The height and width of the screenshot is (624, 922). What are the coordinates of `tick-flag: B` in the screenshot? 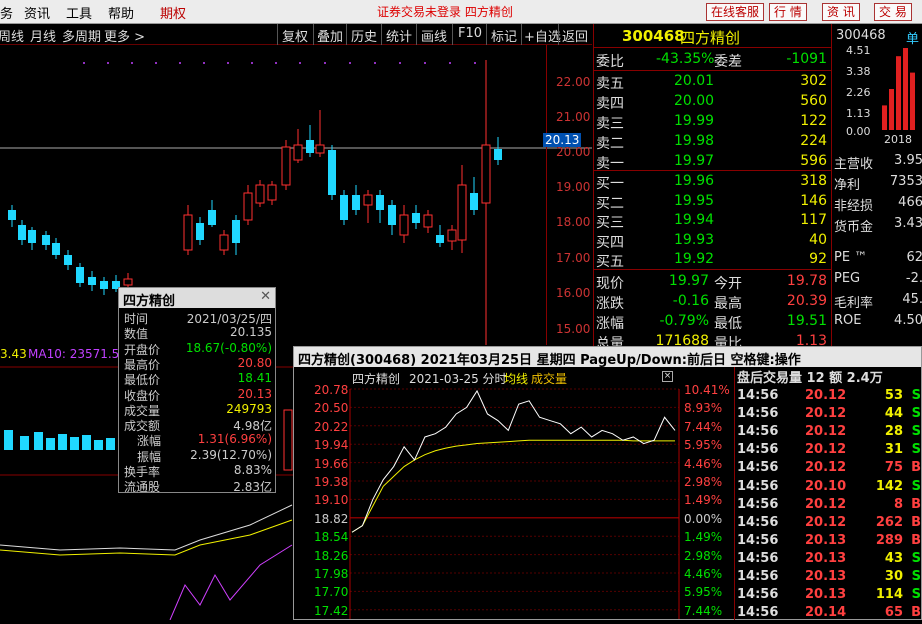 It's located at (916, 540).